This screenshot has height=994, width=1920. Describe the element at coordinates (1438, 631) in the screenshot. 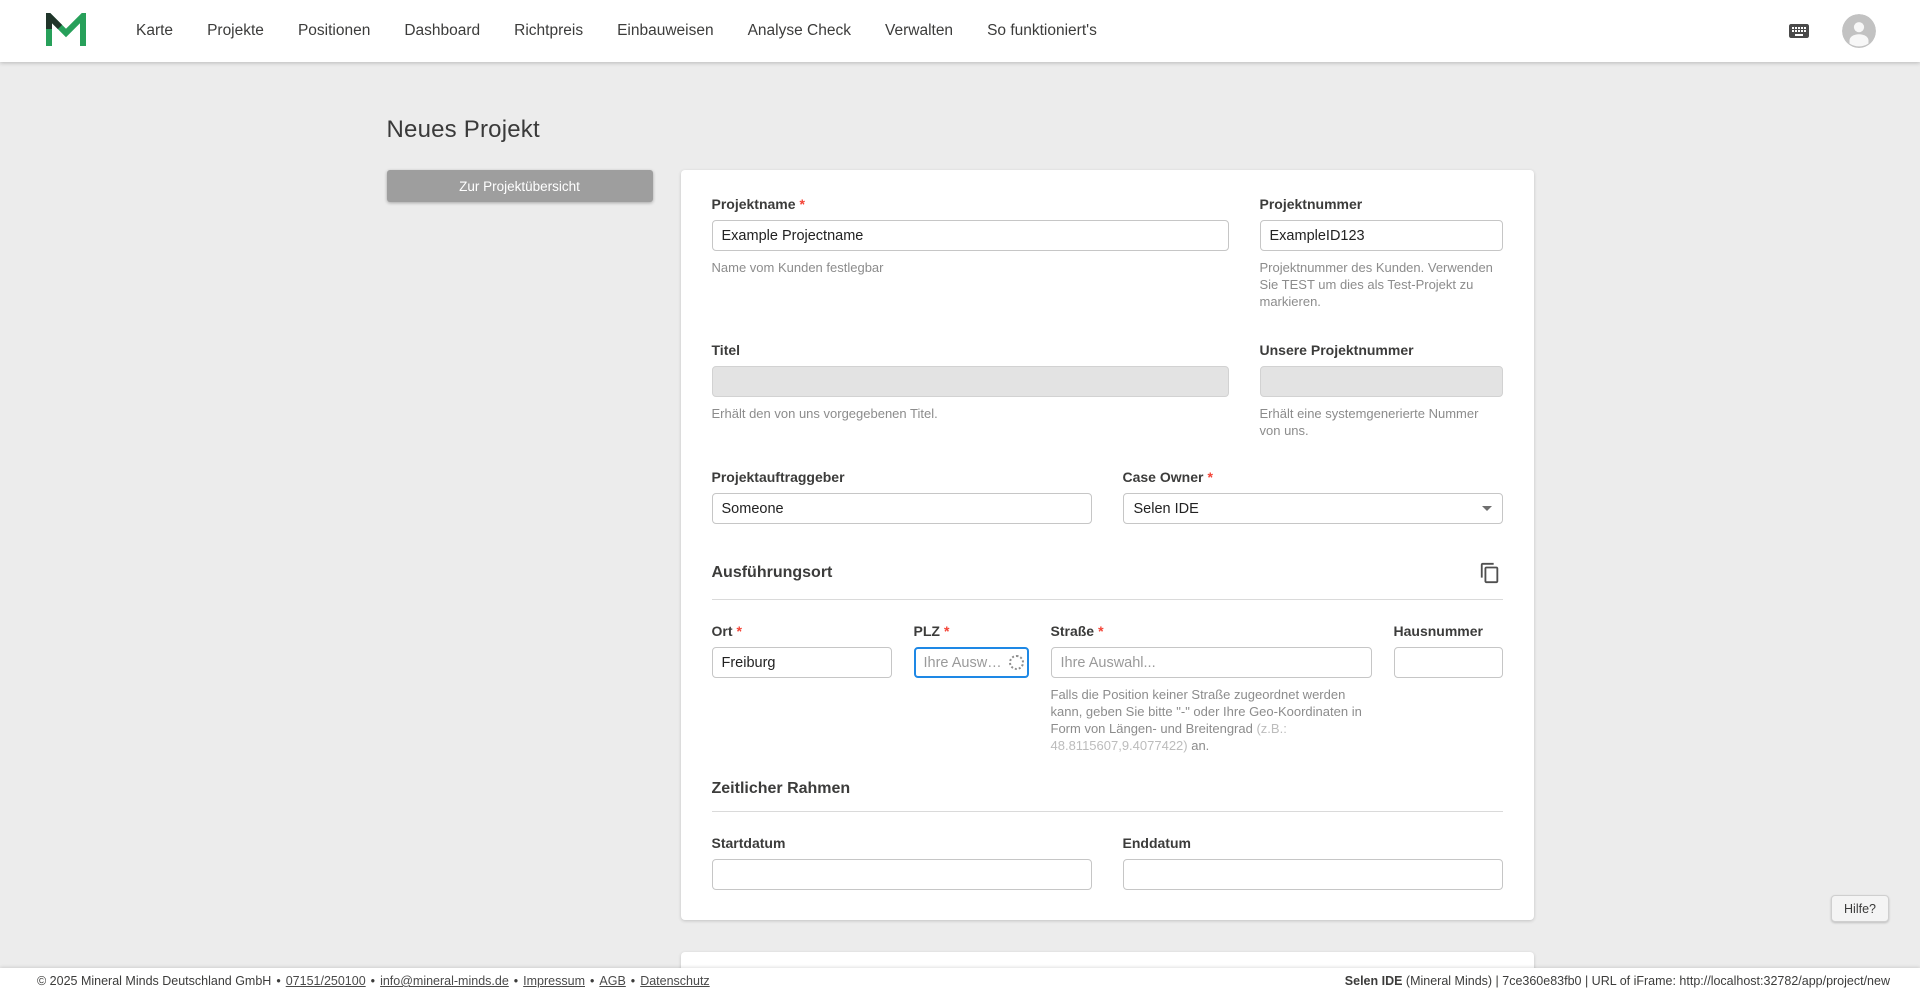

I see `hausnummer-label: Hausnummer` at that location.